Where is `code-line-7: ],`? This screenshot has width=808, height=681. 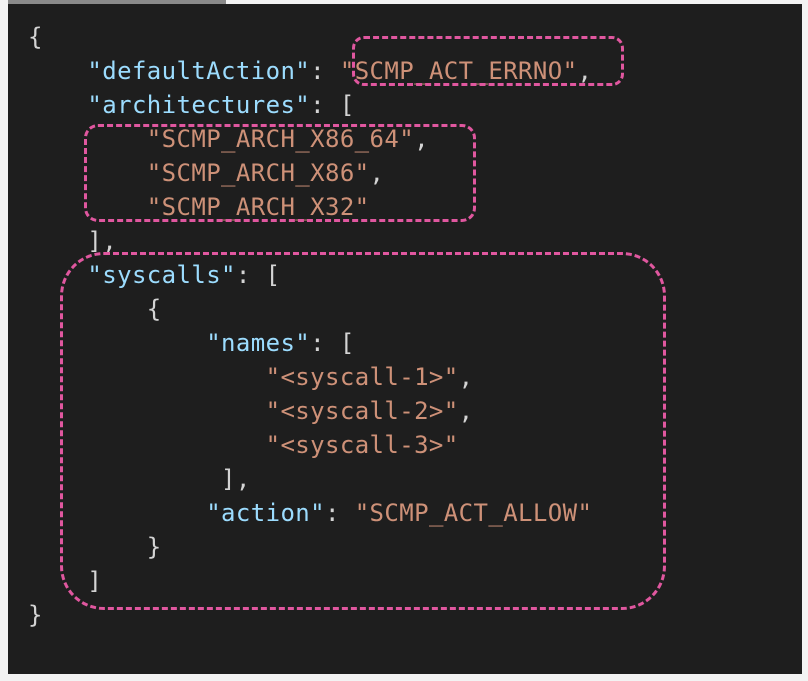 code-line-7: ], is located at coordinates (310, 241).